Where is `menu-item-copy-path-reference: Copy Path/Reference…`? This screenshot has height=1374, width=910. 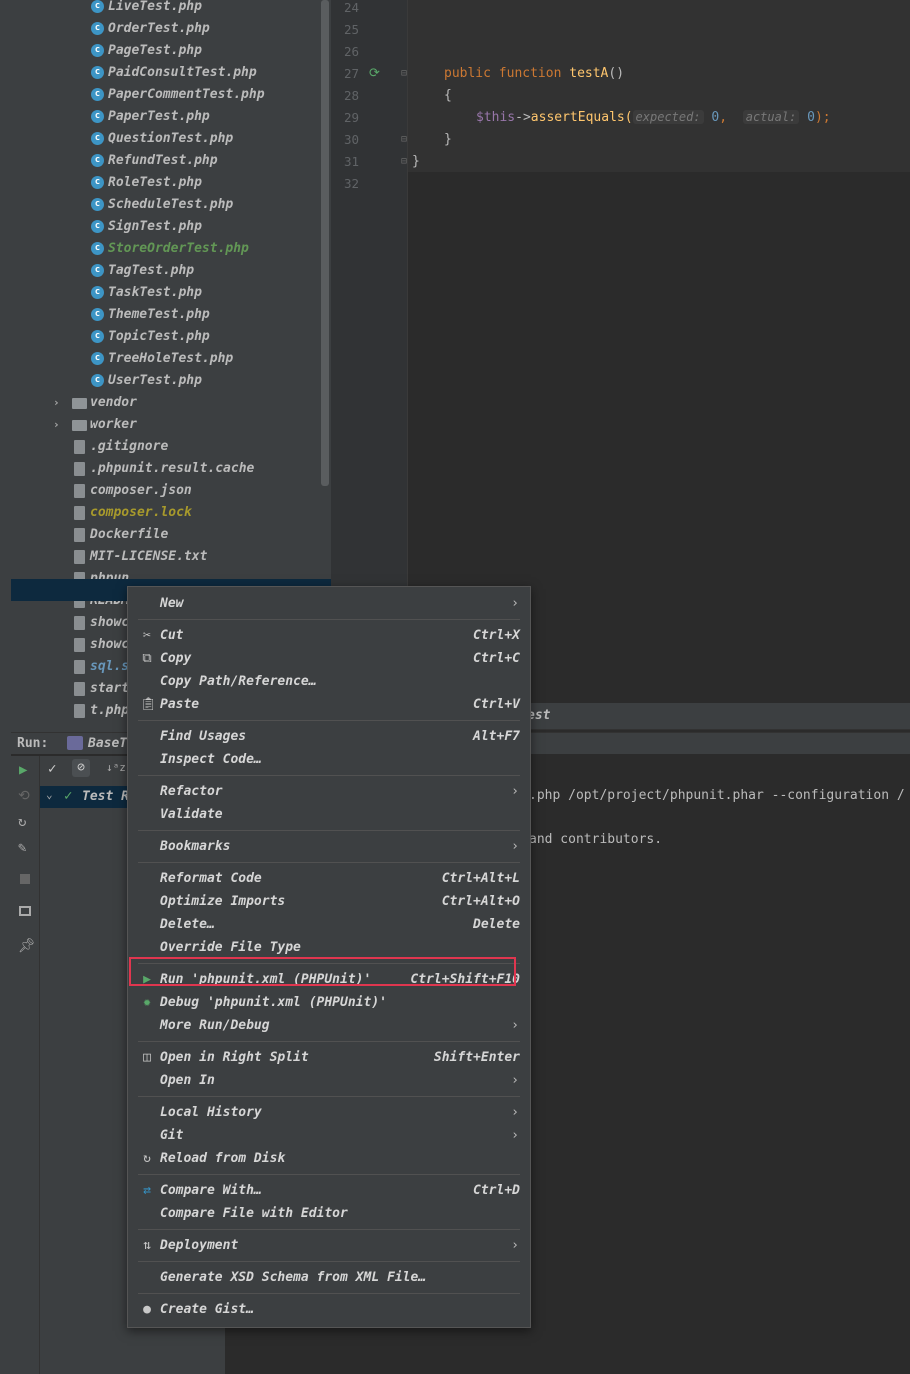
menu-item-copy-path-reference: Copy Path/Reference… is located at coordinates (329, 681).